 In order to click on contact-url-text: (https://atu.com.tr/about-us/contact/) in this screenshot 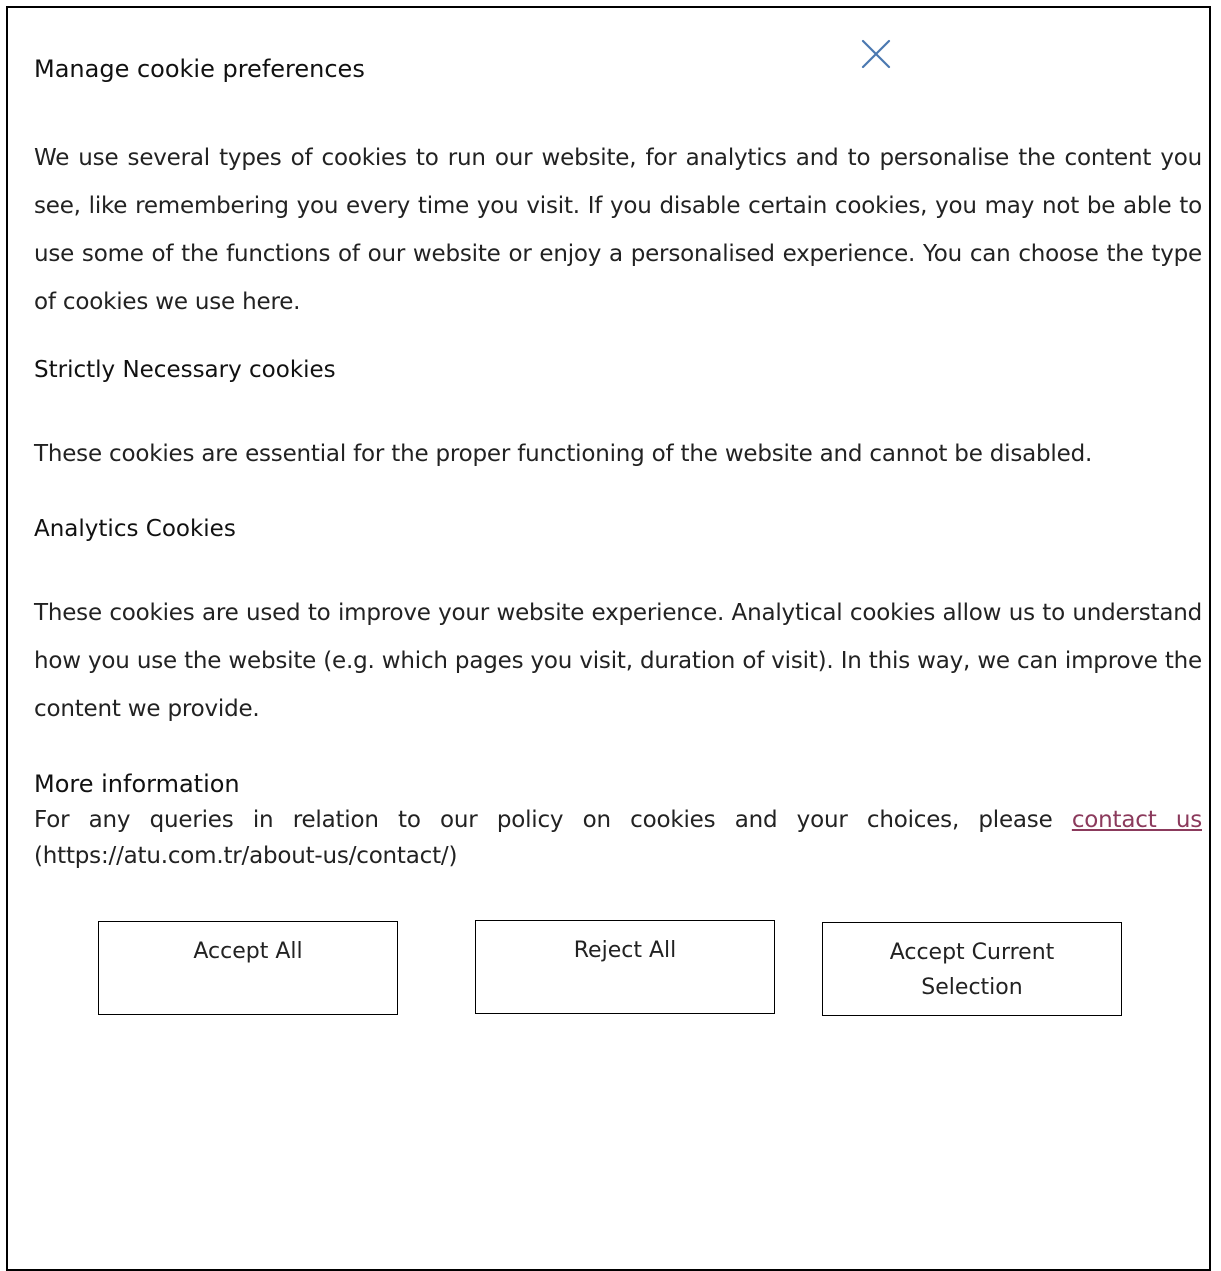, I will do `click(246, 856)`.